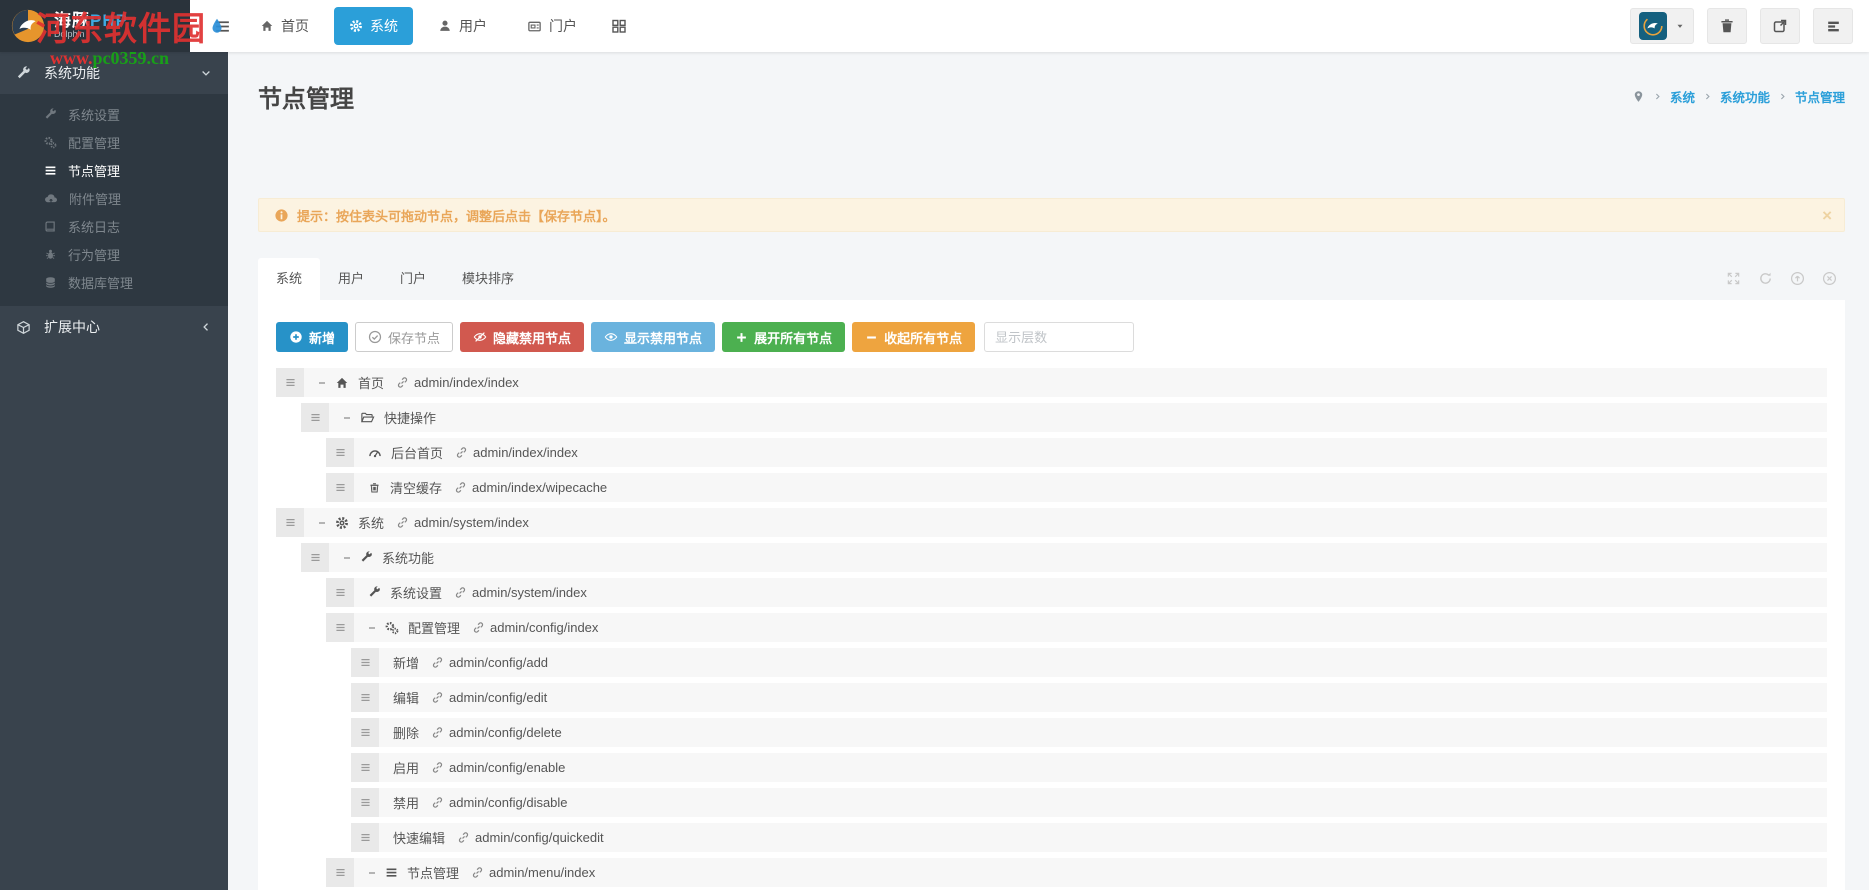 The height and width of the screenshot is (890, 1869). What do you see at coordinates (50, 254) in the screenshot?
I see `bug-icon` at bounding box center [50, 254].